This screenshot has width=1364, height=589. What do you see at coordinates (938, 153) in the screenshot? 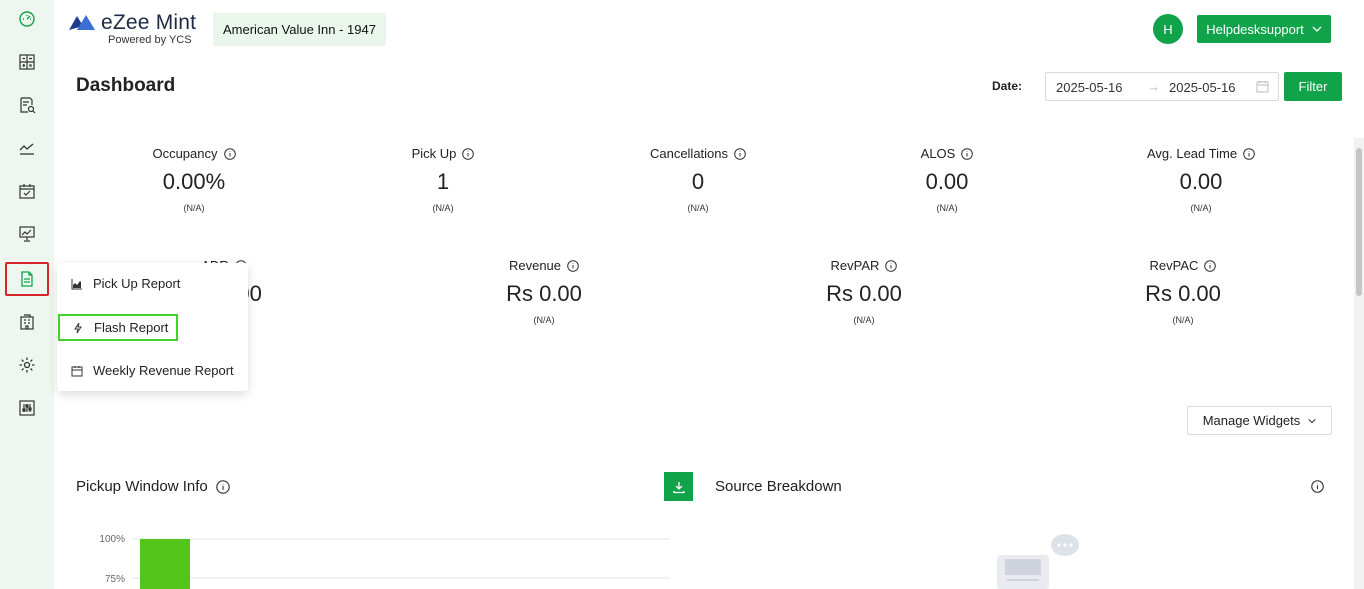
I see `kpi-label: ALOS` at bounding box center [938, 153].